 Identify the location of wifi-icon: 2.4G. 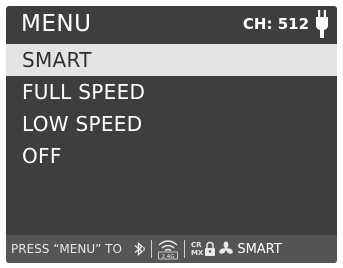
(168, 249).